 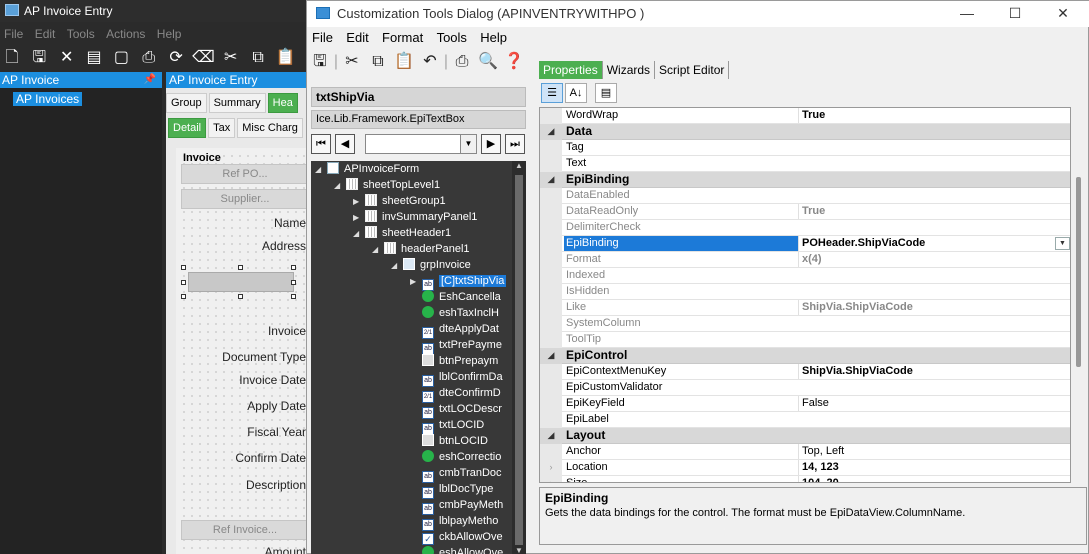 What do you see at coordinates (270, 128) in the screenshot?
I see `tab-misc-charges: Misc Charg` at bounding box center [270, 128].